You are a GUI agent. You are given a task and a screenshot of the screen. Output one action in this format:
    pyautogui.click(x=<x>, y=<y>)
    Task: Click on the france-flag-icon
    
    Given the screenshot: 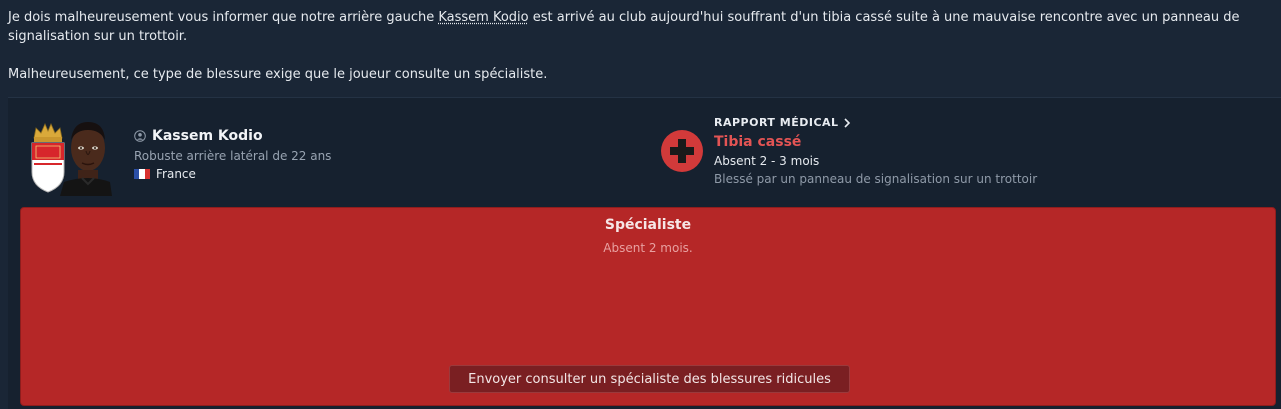 What is the action you would take?
    pyautogui.click(x=142, y=174)
    